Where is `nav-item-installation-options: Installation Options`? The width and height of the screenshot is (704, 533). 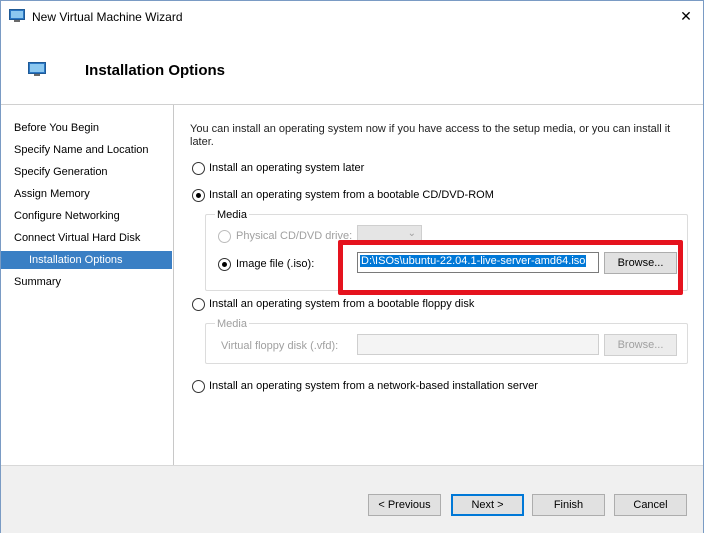 nav-item-installation-options: Installation Options is located at coordinates (86, 260).